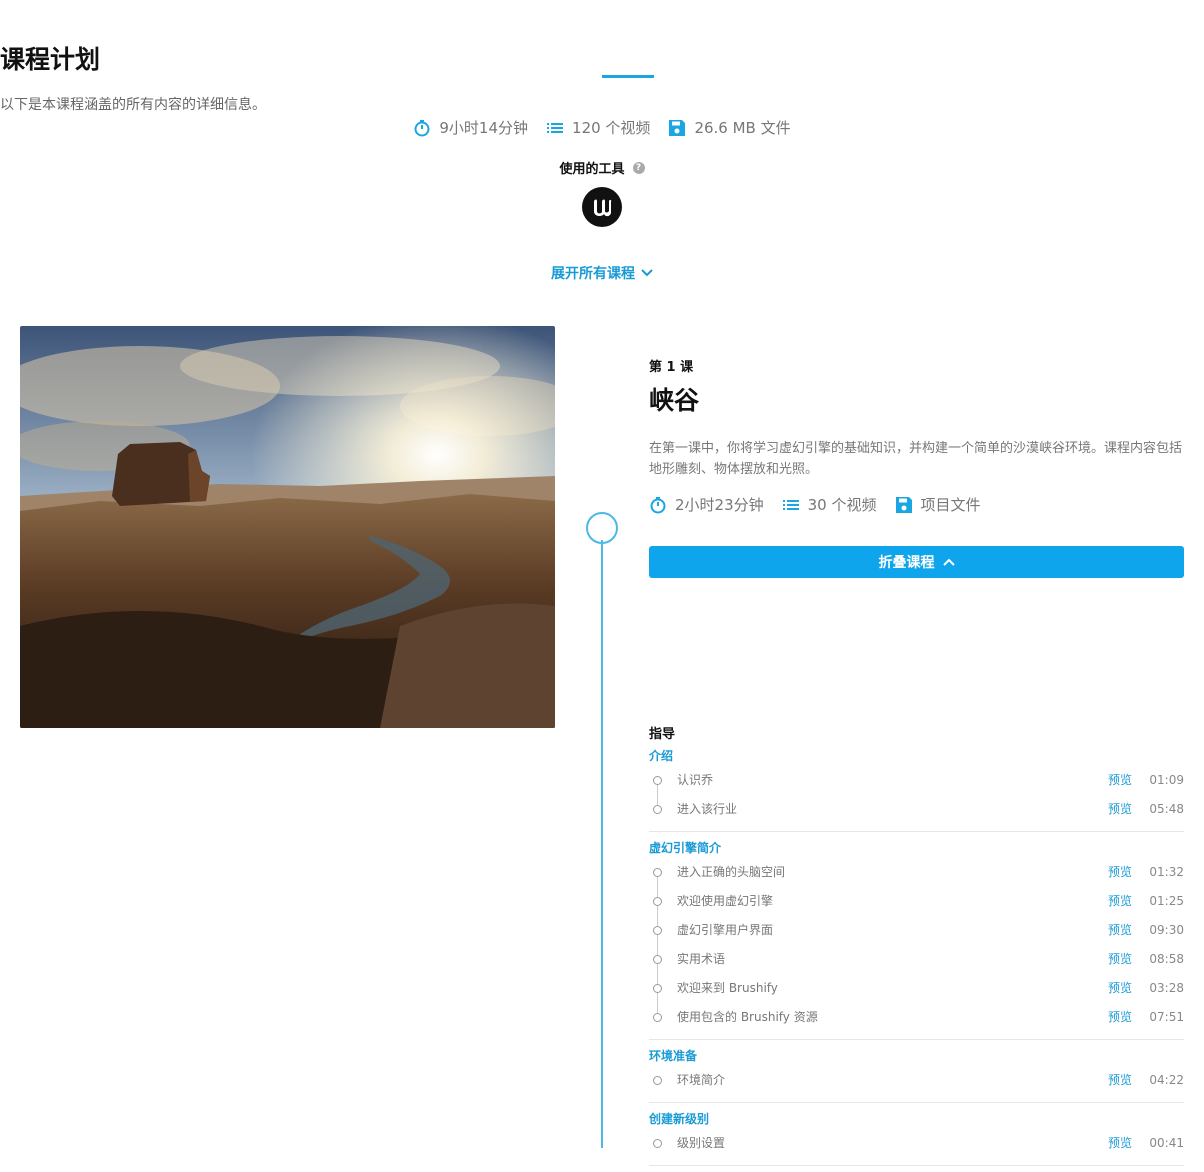 Image resolution: width=1204 pixels, height=1172 pixels. I want to click on item-duration: 07:51, so click(1166, 1017).